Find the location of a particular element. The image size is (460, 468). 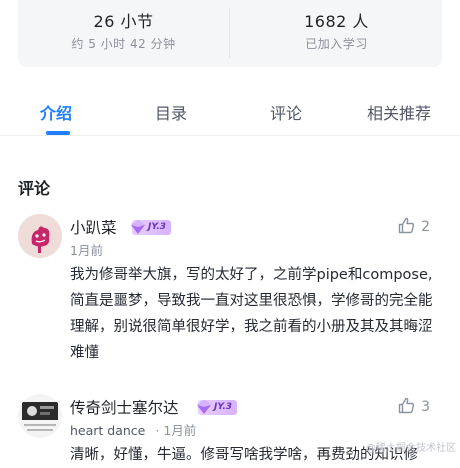

like-count: 2 is located at coordinates (425, 227).